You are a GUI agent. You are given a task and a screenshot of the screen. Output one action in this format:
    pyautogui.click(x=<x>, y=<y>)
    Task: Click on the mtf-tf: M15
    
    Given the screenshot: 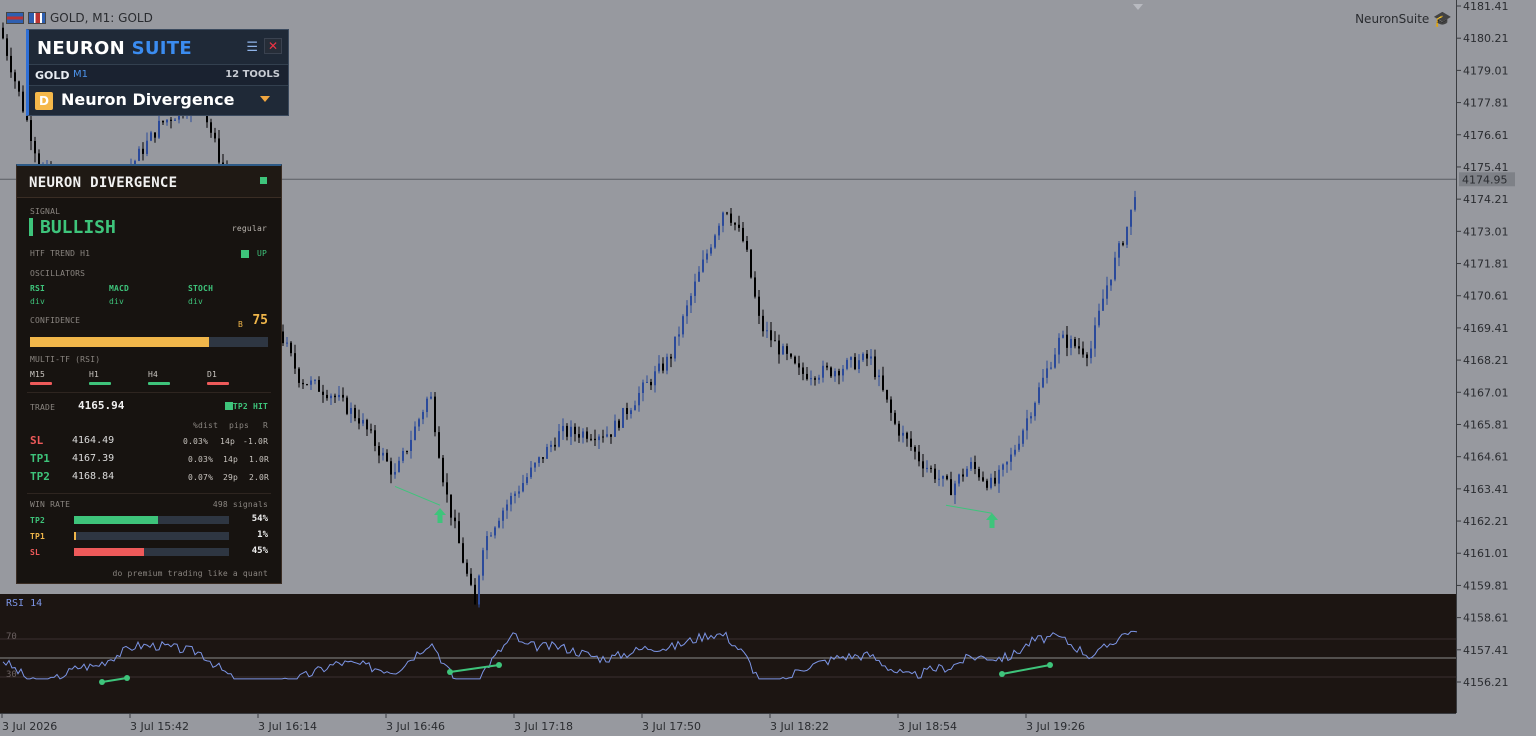 What is the action you would take?
    pyautogui.click(x=38, y=374)
    